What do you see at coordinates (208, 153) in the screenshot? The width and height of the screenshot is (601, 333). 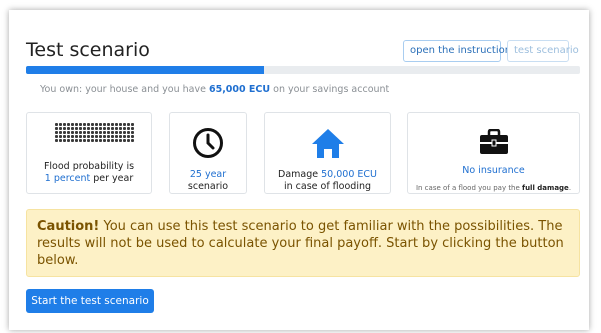 I see `scenario-duration-card: 25 year scenario` at bounding box center [208, 153].